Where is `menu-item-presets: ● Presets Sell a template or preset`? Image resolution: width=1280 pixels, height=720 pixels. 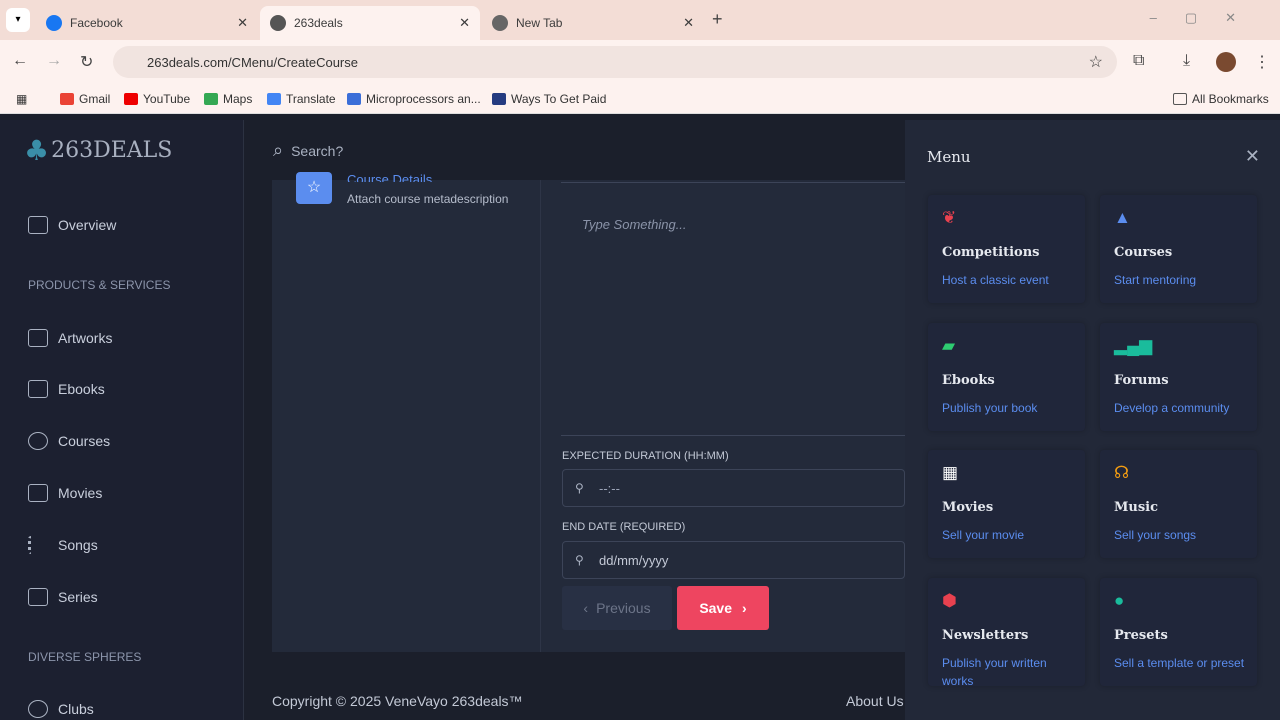 menu-item-presets: ● Presets Sell a template or preset is located at coordinates (1178, 632).